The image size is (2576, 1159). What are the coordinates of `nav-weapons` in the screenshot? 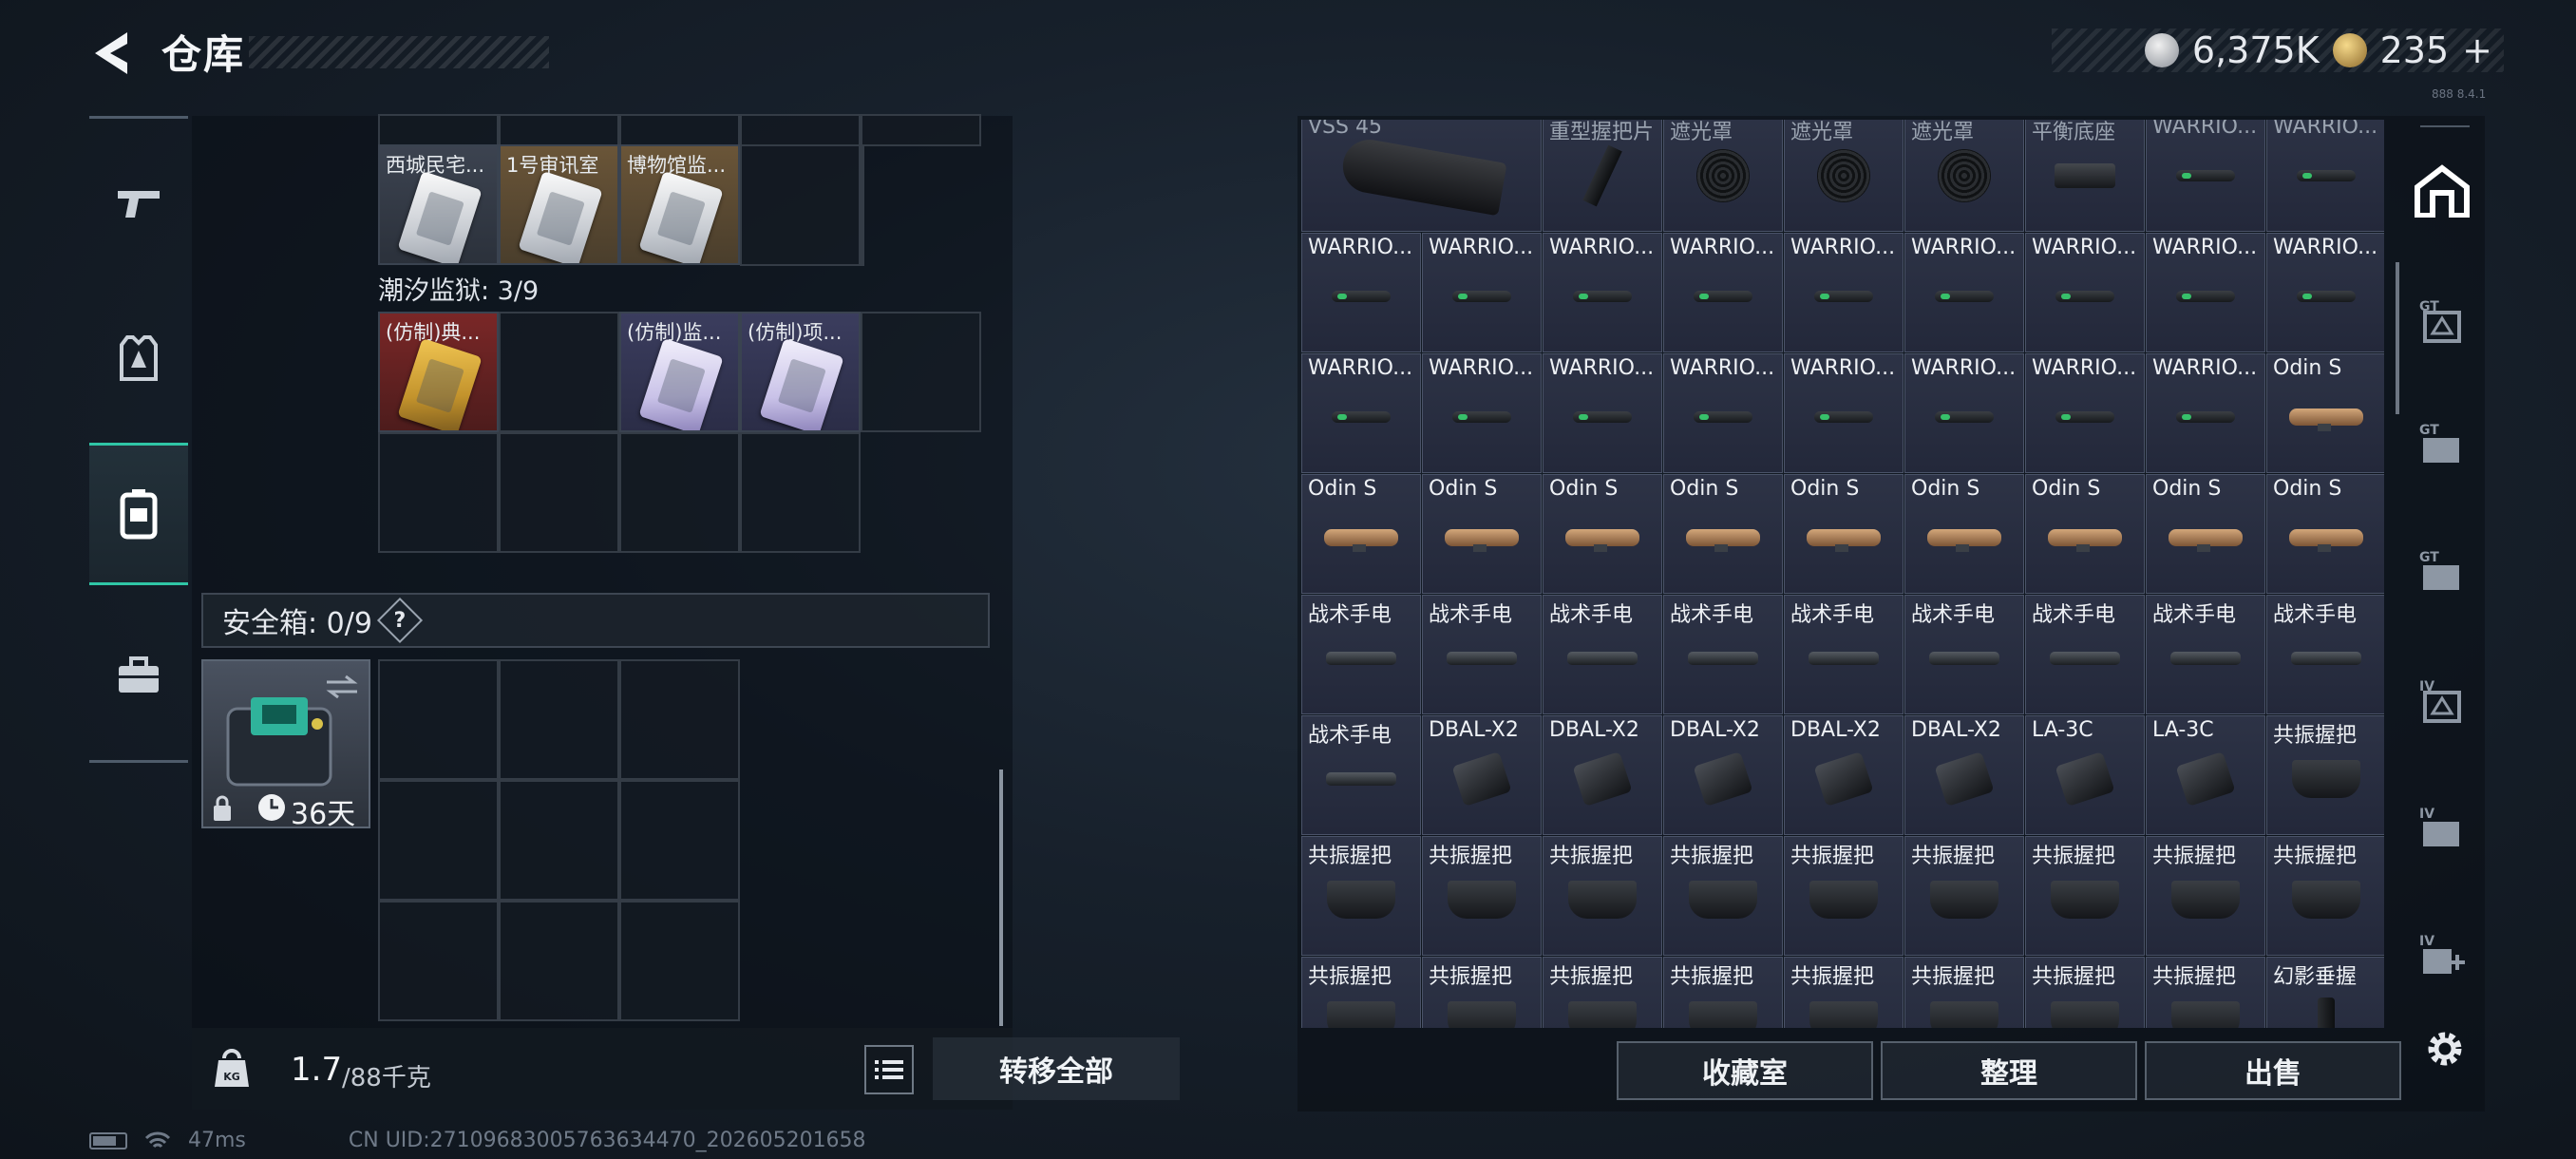 It's located at (138, 204).